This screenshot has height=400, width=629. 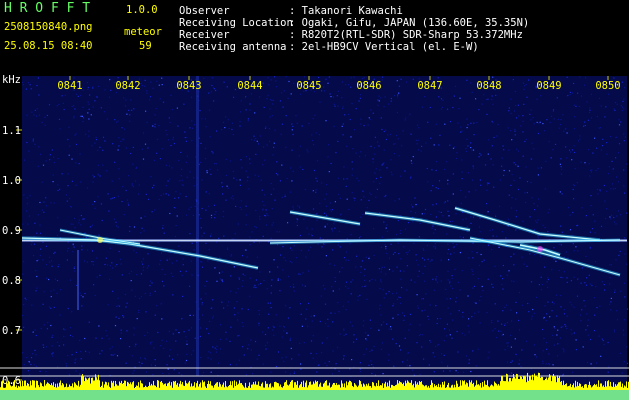 What do you see at coordinates (607, 86) in the screenshot?
I see `x-tick-label: 0850` at bounding box center [607, 86].